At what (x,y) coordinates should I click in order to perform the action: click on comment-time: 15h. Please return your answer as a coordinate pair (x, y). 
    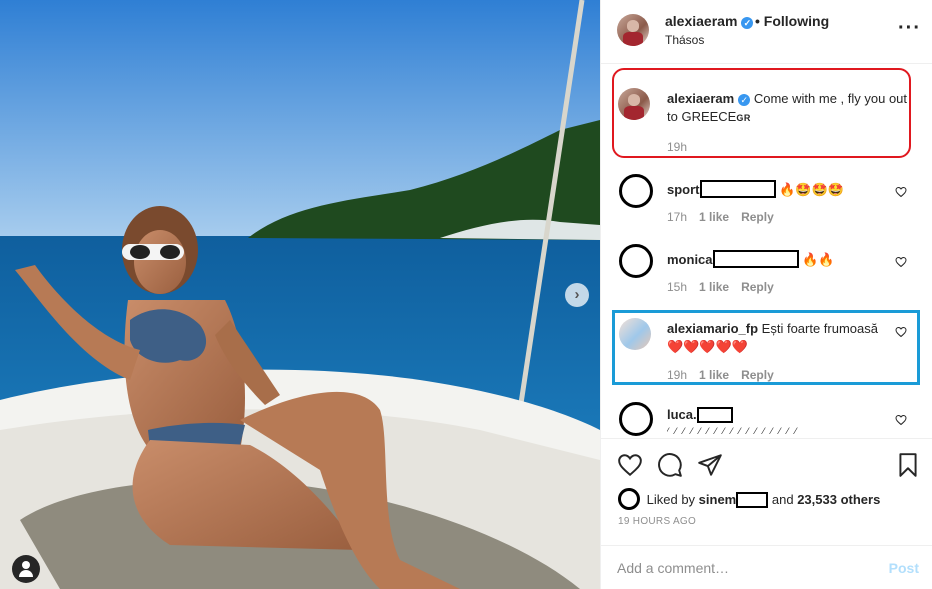
    Looking at the image, I should click on (677, 287).